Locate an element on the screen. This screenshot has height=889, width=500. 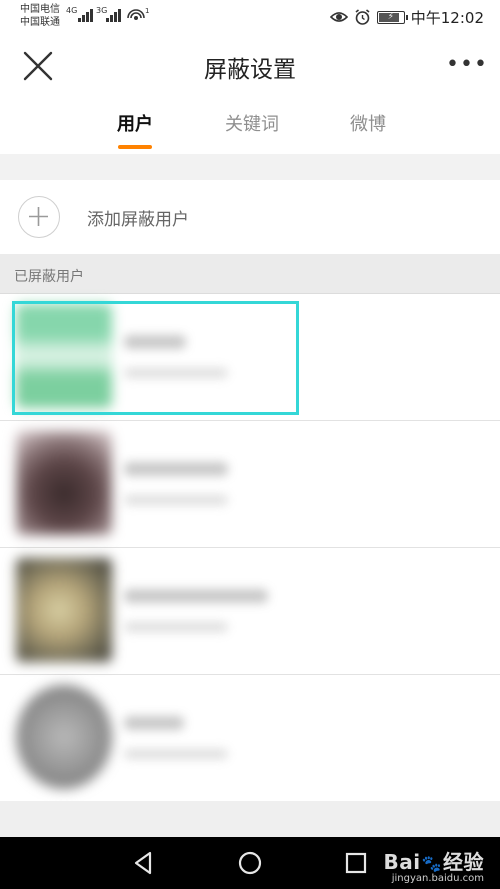
tab-keywords: 关键词 is located at coordinates (252, 123).